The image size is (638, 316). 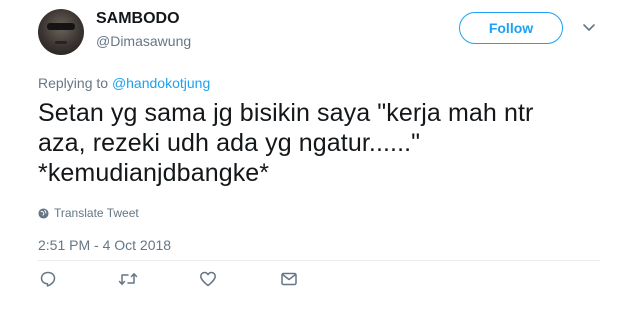 I want to click on translate-tweet-link: Translate Tweet, so click(x=88, y=213).